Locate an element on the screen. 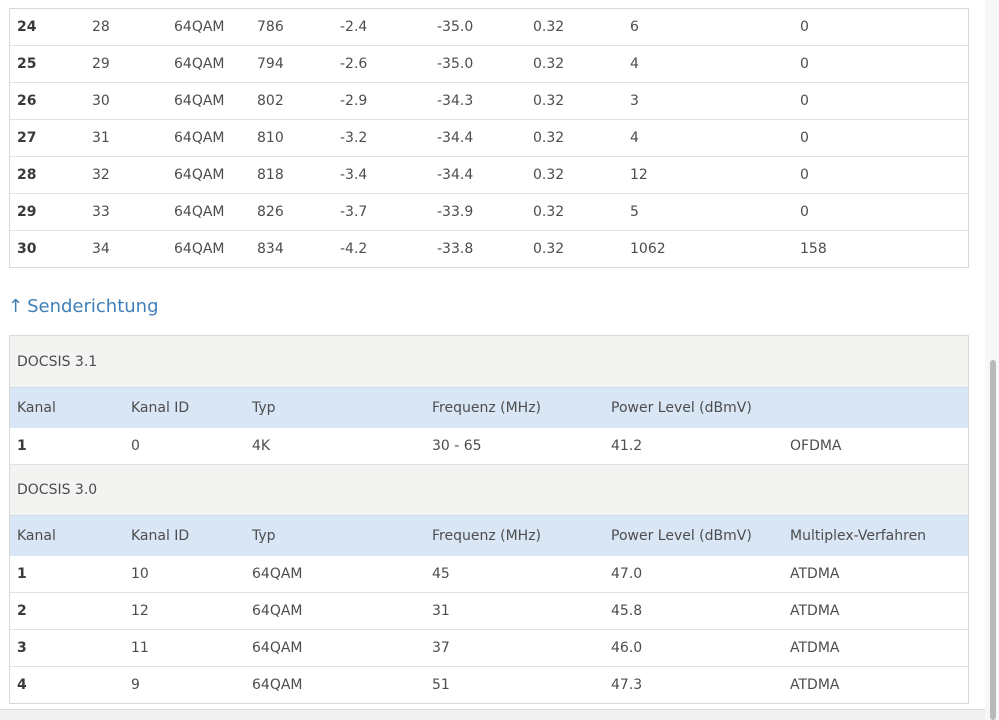 The image size is (999, 720). table-row: 29 33 64QAM 826 -3.7 -33.9 0.32 5 0 is located at coordinates (489, 211).